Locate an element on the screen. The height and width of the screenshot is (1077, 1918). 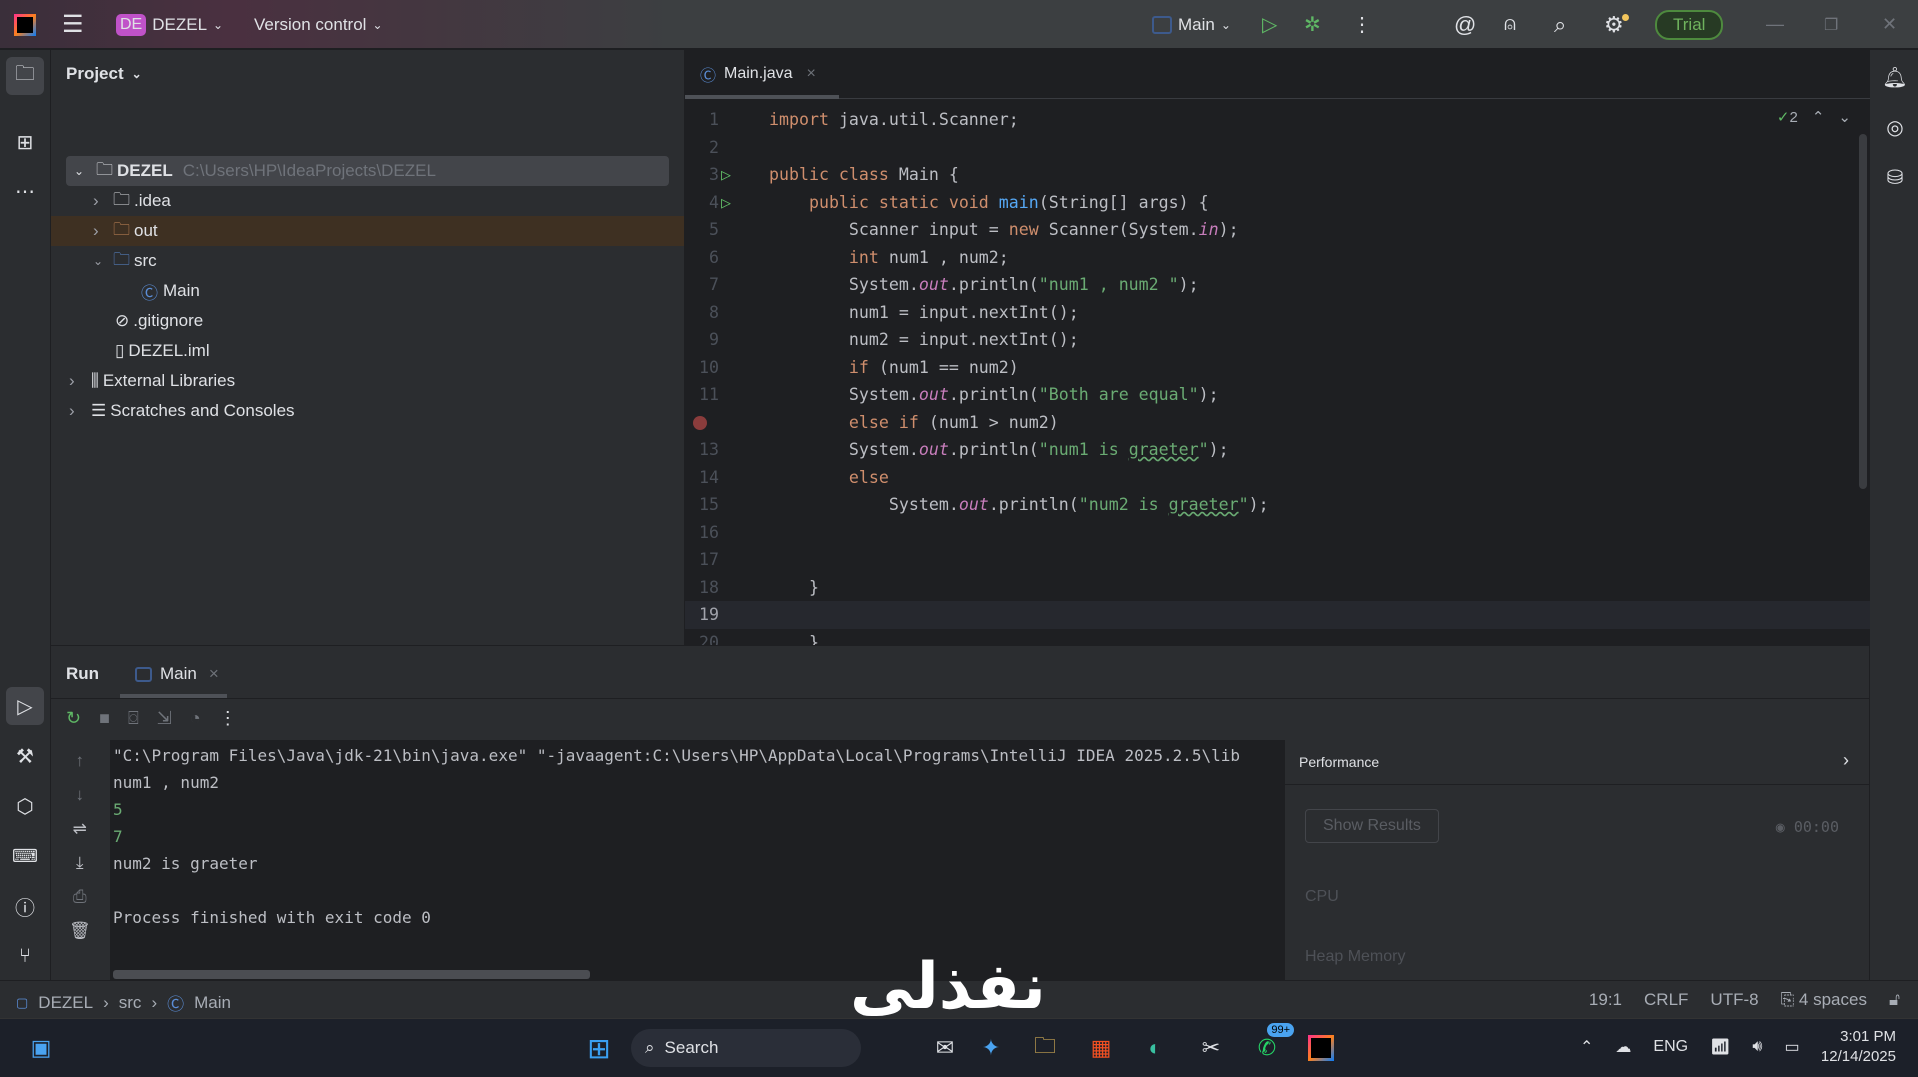
ai-assistant-icon: @ is located at coordinates (1465, 24).